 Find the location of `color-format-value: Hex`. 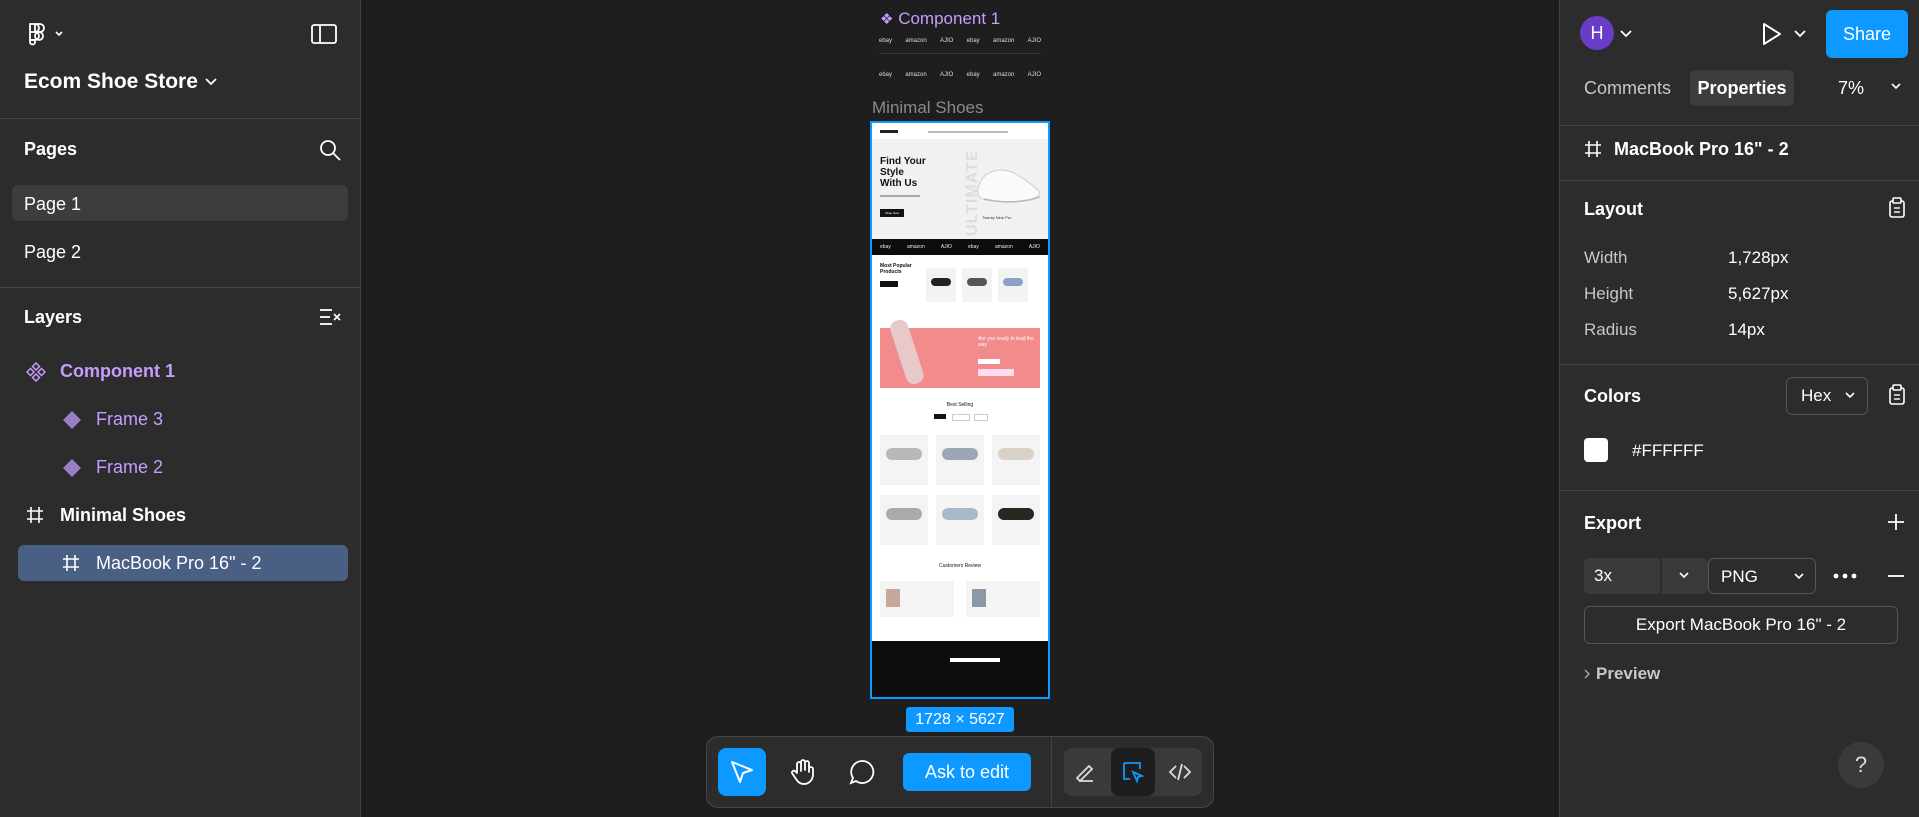

color-format-value: Hex is located at coordinates (1816, 395).